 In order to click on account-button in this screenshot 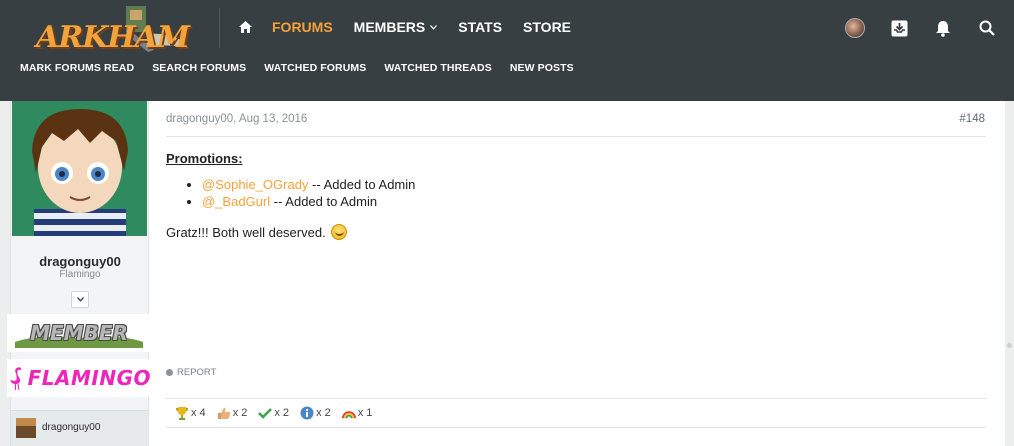, I will do `click(855, 28)`.